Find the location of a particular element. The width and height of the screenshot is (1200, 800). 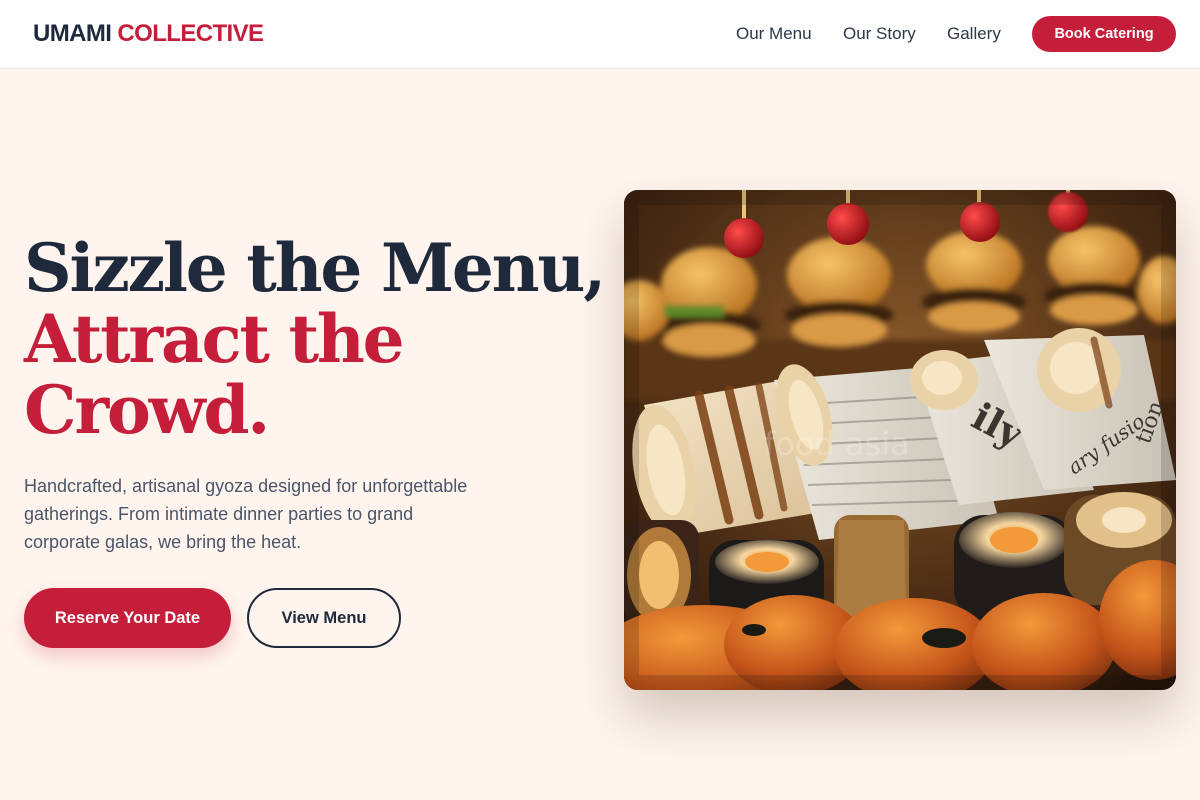

reserve-date-button: Reserve Your Date is located at coordinates (127, 618).